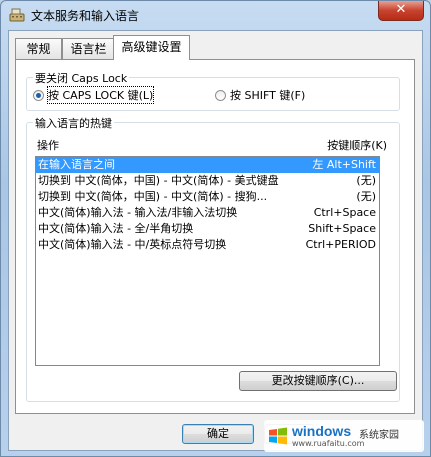 The image size is (431, 457). I want to click on watermark-brand: windows, so click(322, 431).